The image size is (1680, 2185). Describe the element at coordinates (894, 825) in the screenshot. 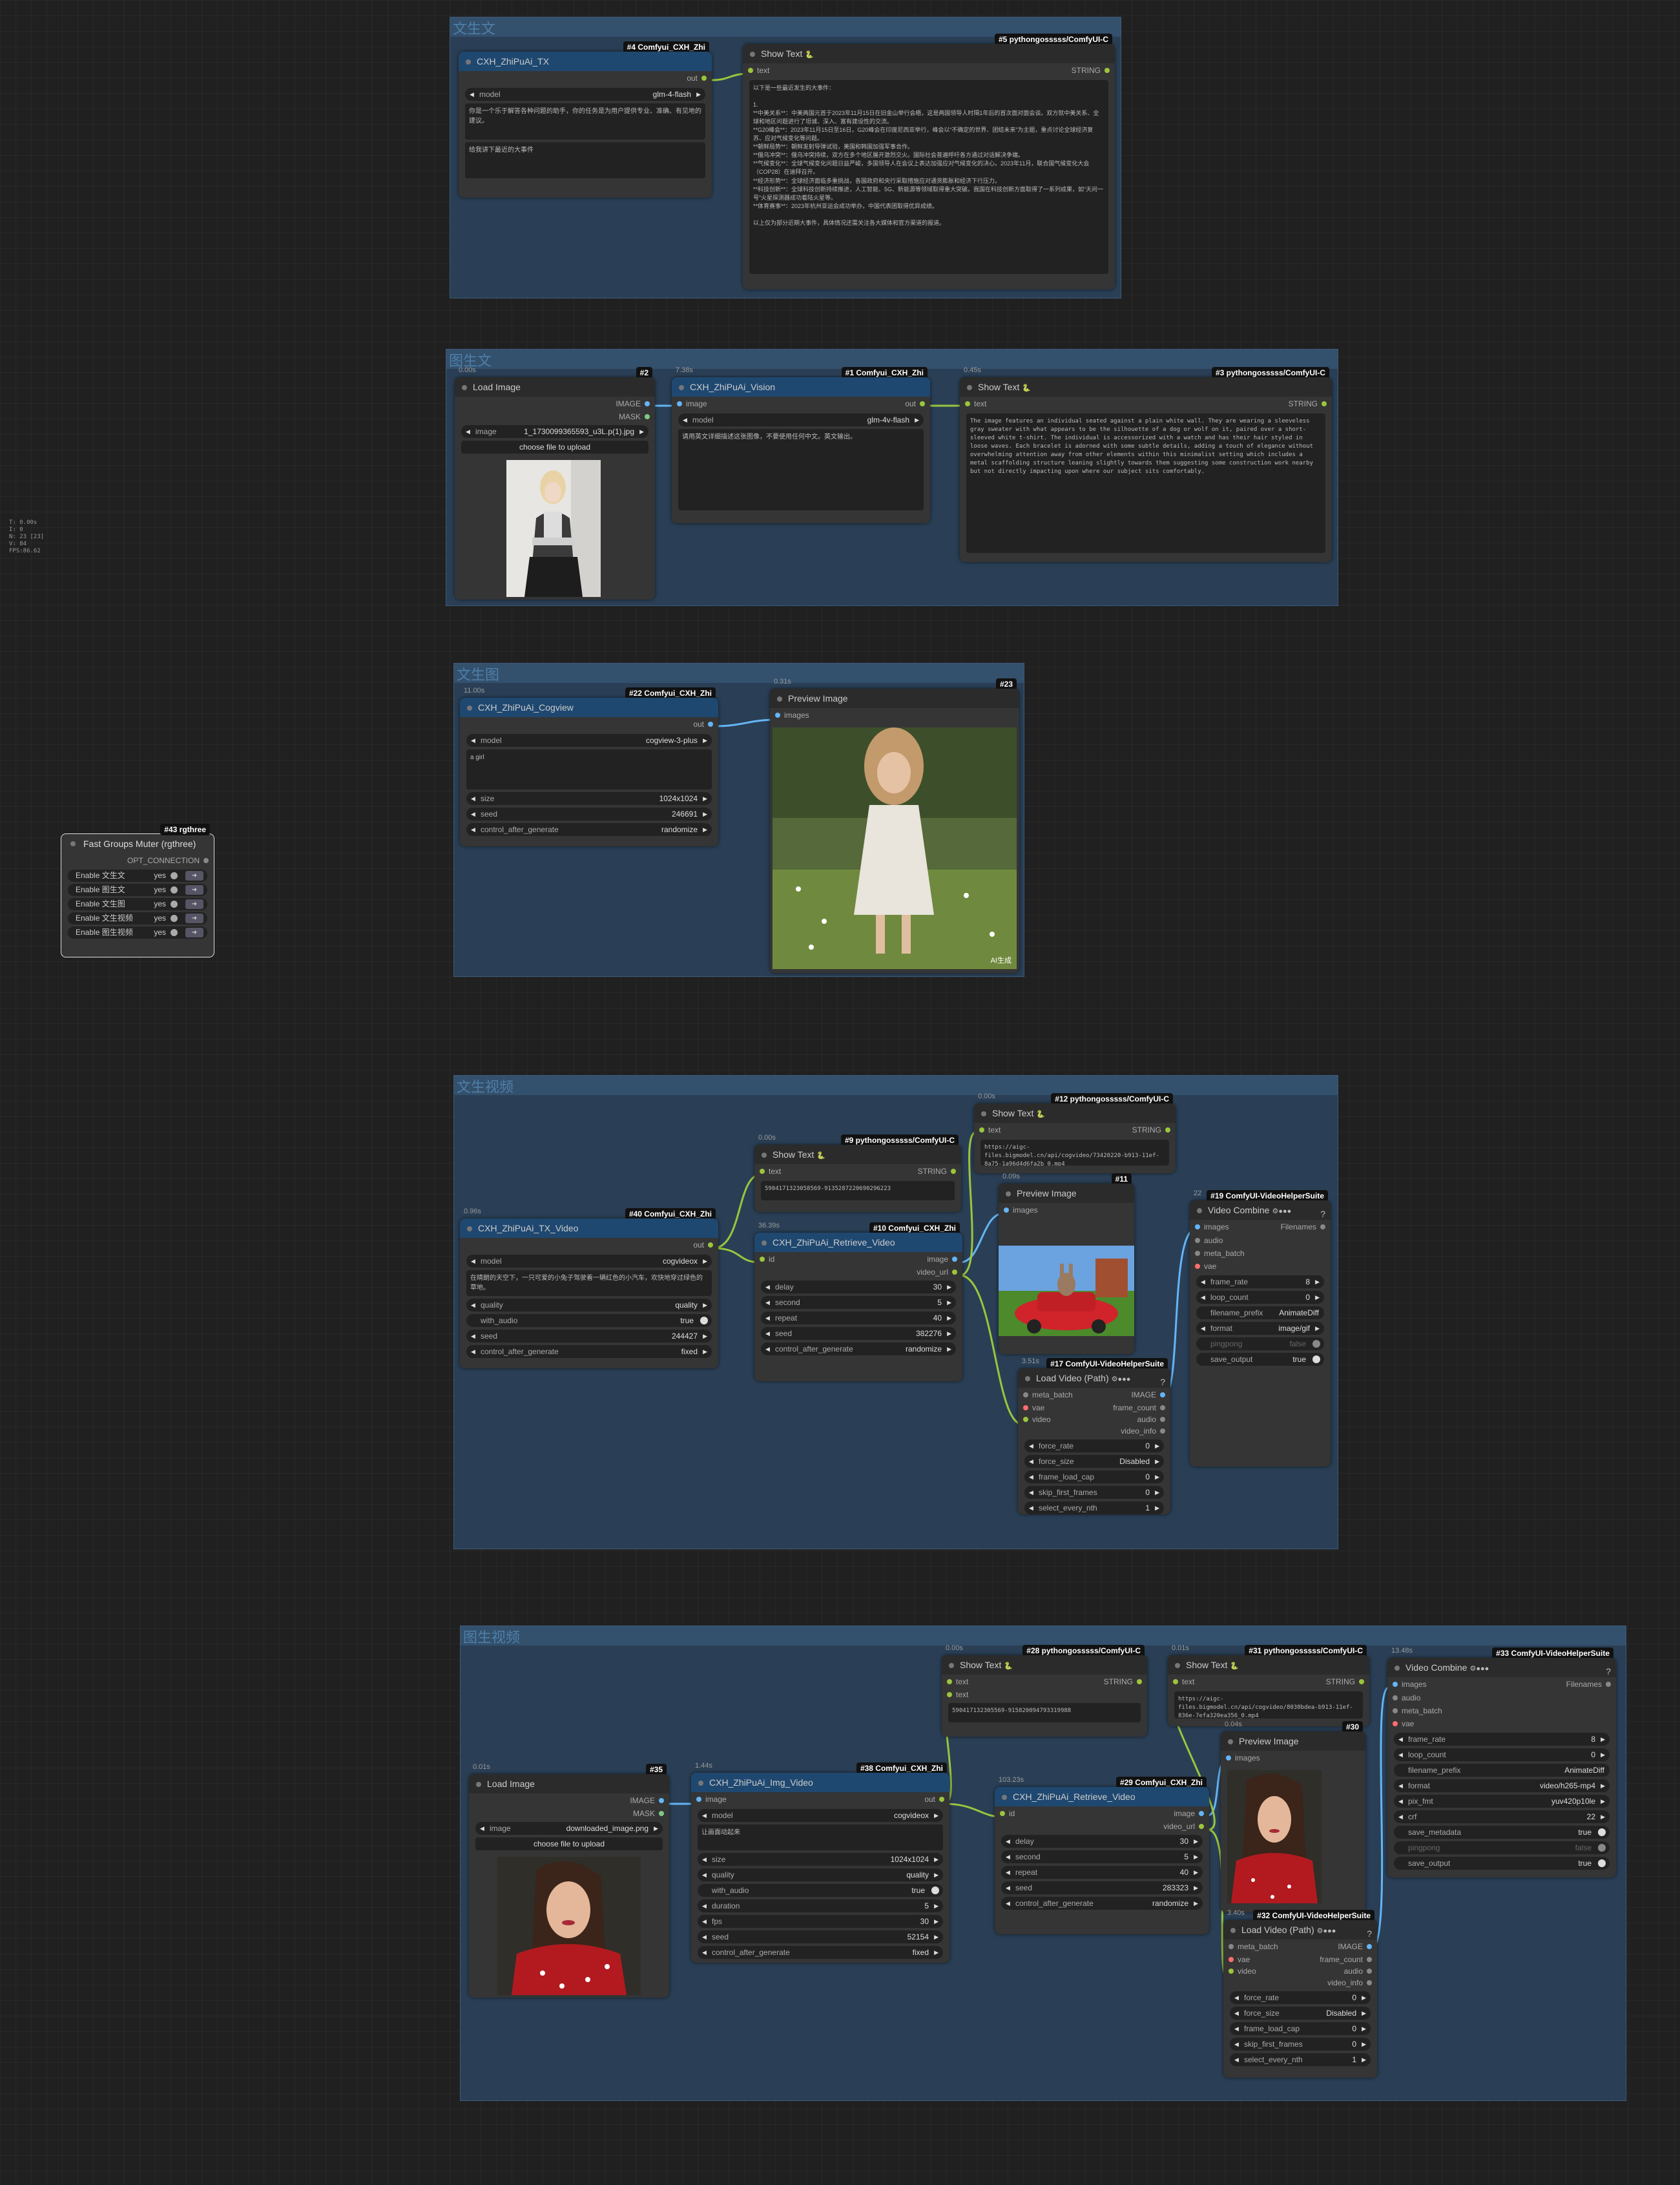

I see `node-preview-image: 0.31s #23 Preview Image images AI生成` at that location.